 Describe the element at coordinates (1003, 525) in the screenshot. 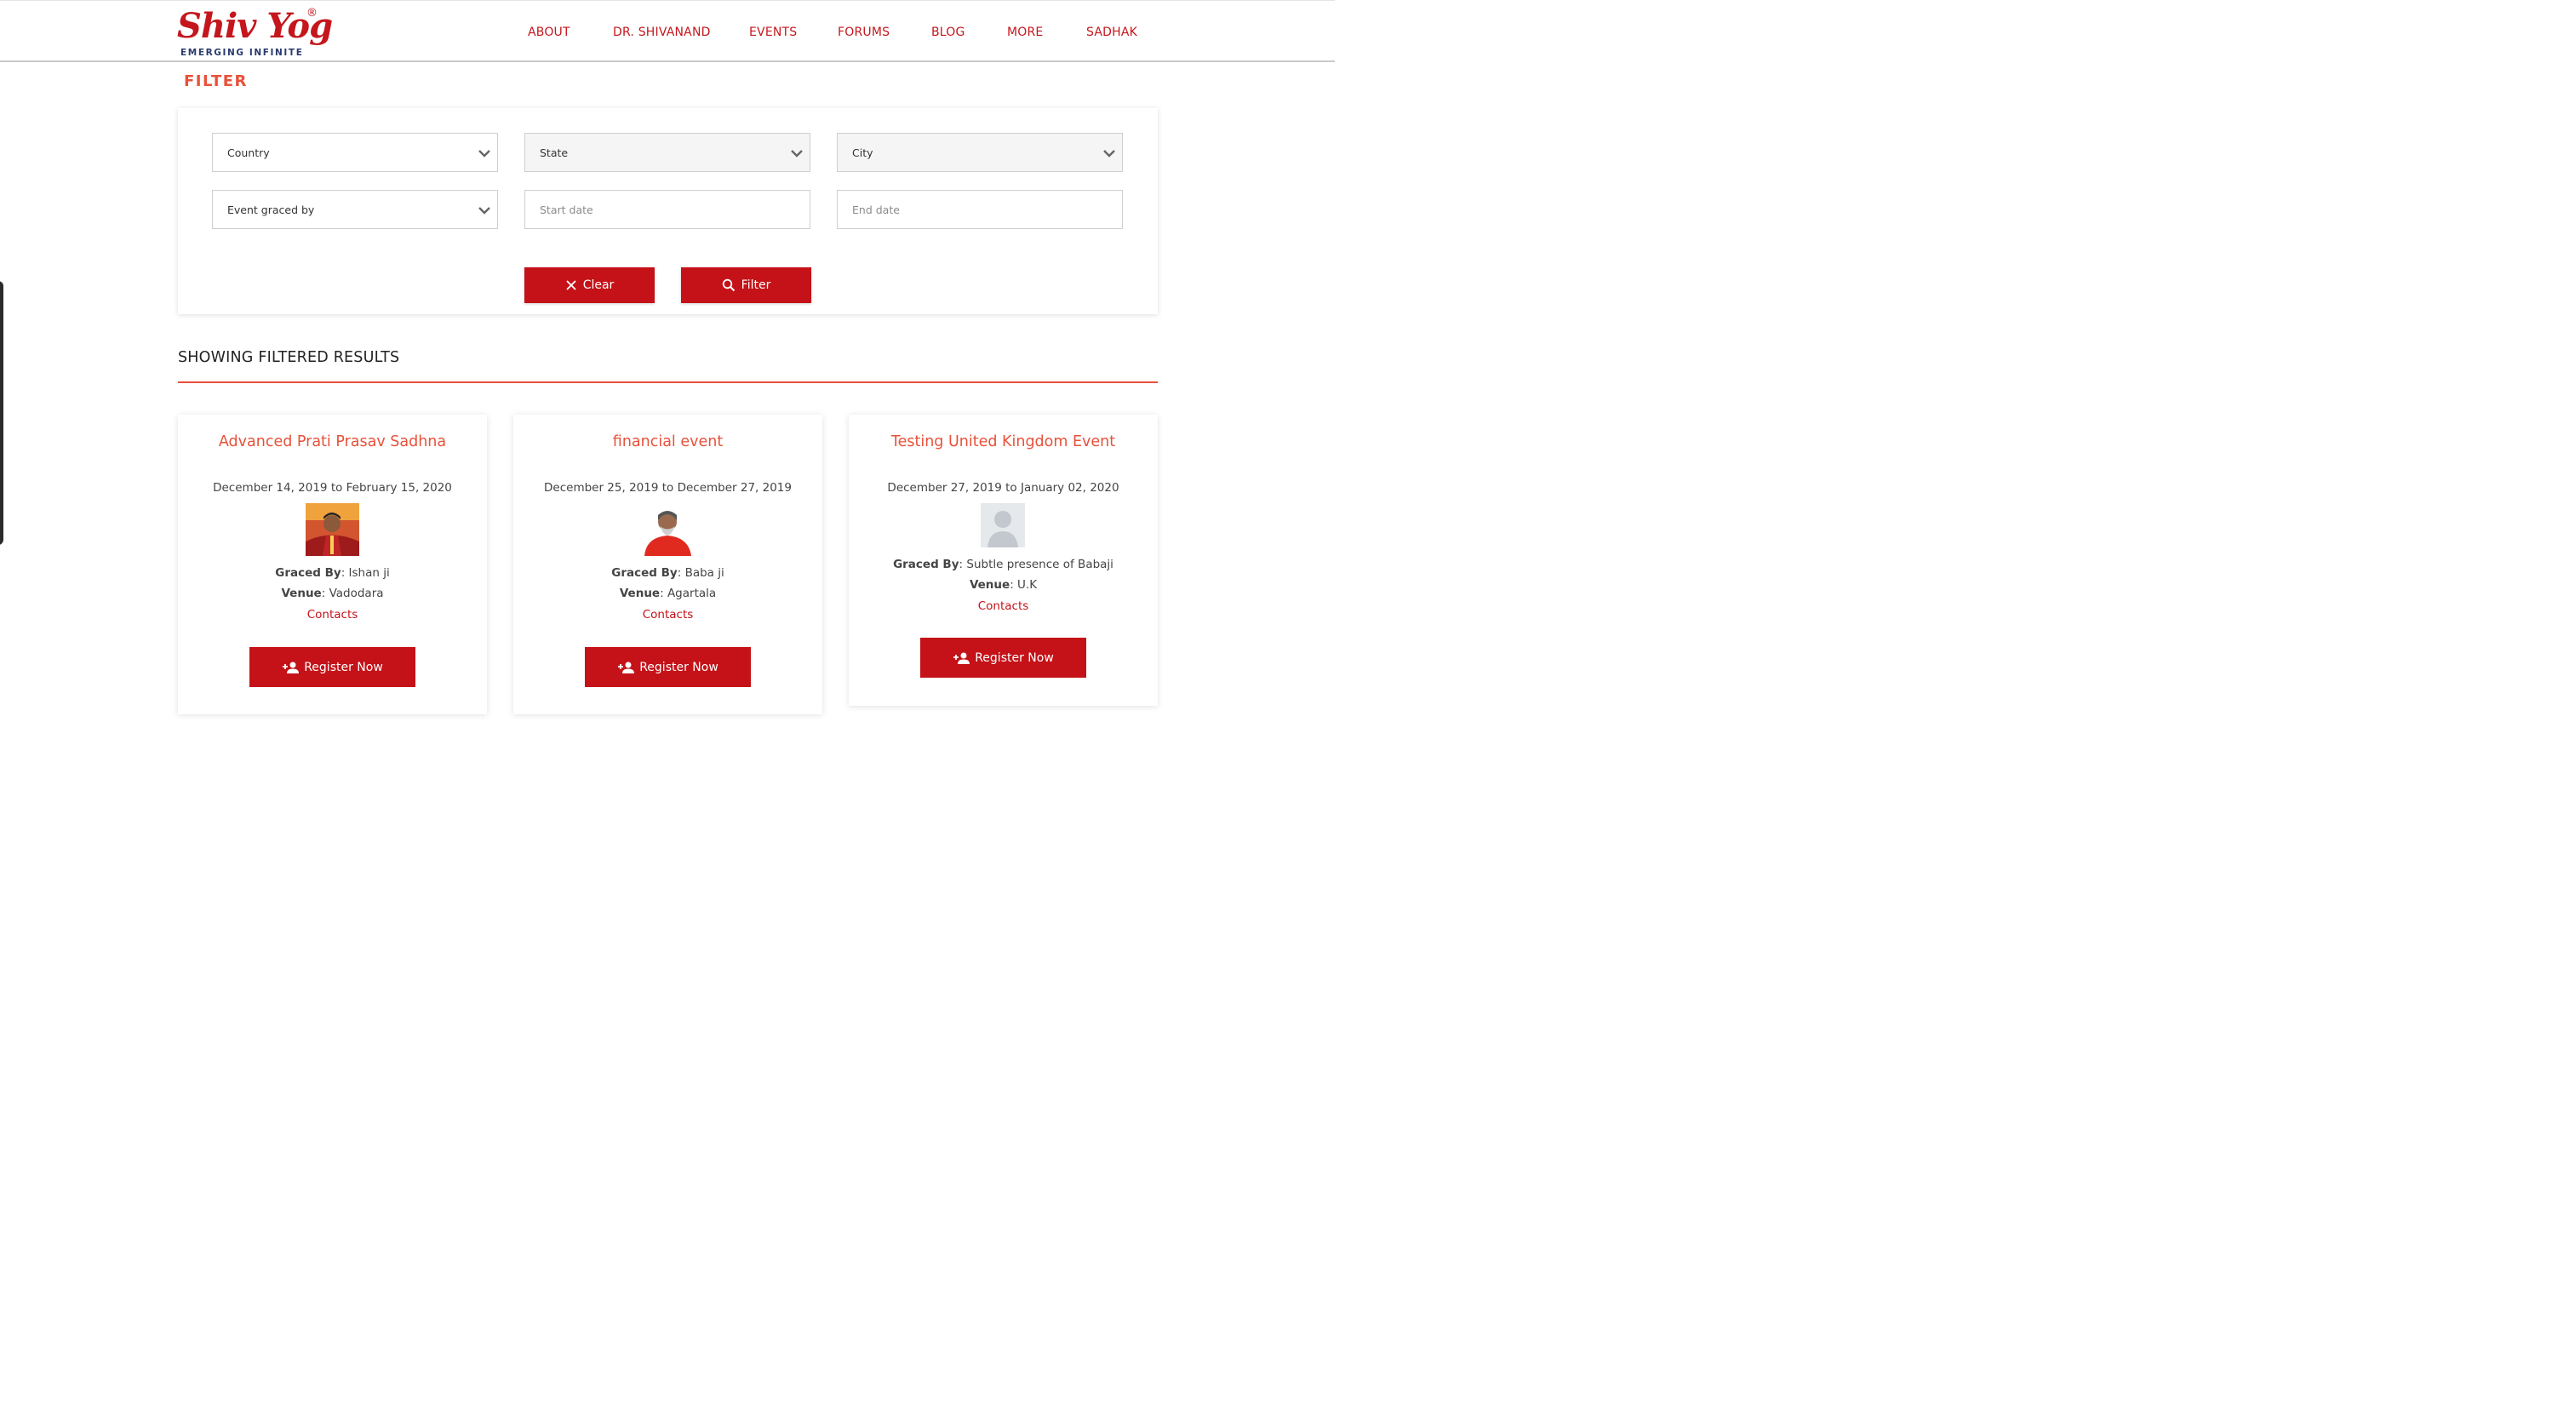

I see `placeholder-avatar-icon` at that location.